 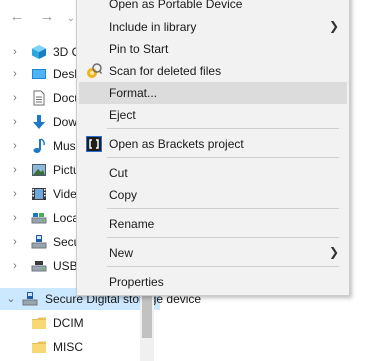 What do you see at coordinates (147, 314) in the screenshot?
I see `scrollbar-thumb` at bounding box center [147, 314].